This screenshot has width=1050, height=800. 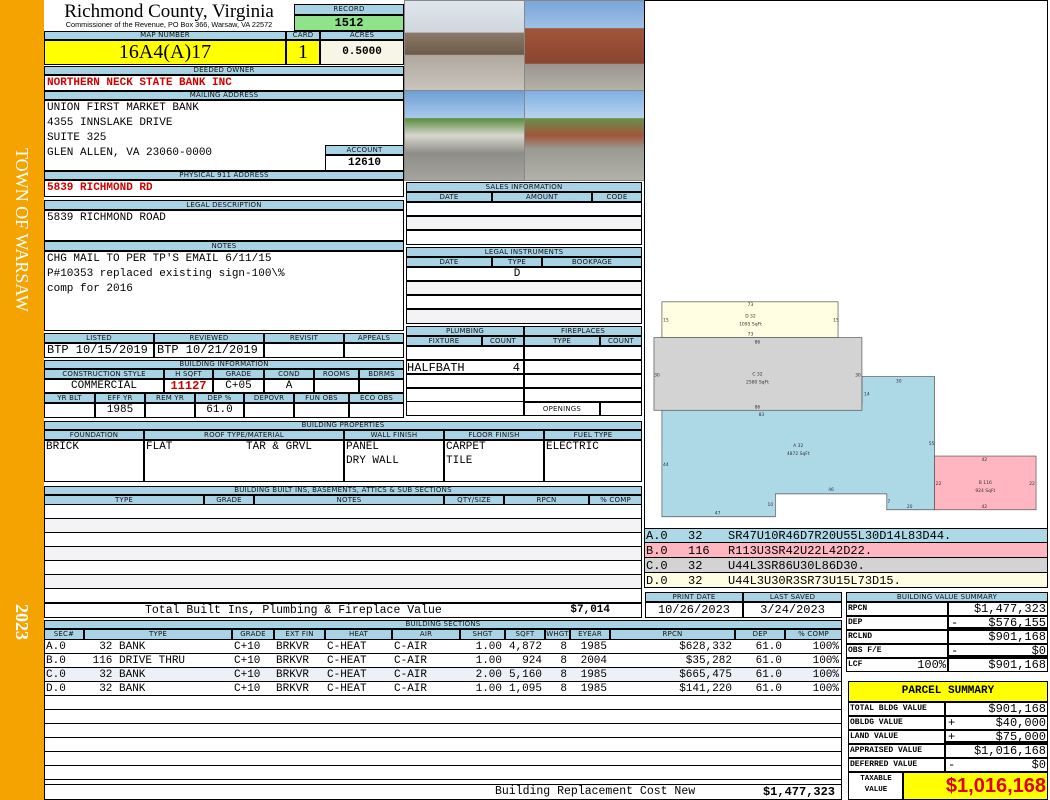 I want to click on deeded-owner: NORTHERN NECK STATE BANK INC, so click(x=224, y=83).